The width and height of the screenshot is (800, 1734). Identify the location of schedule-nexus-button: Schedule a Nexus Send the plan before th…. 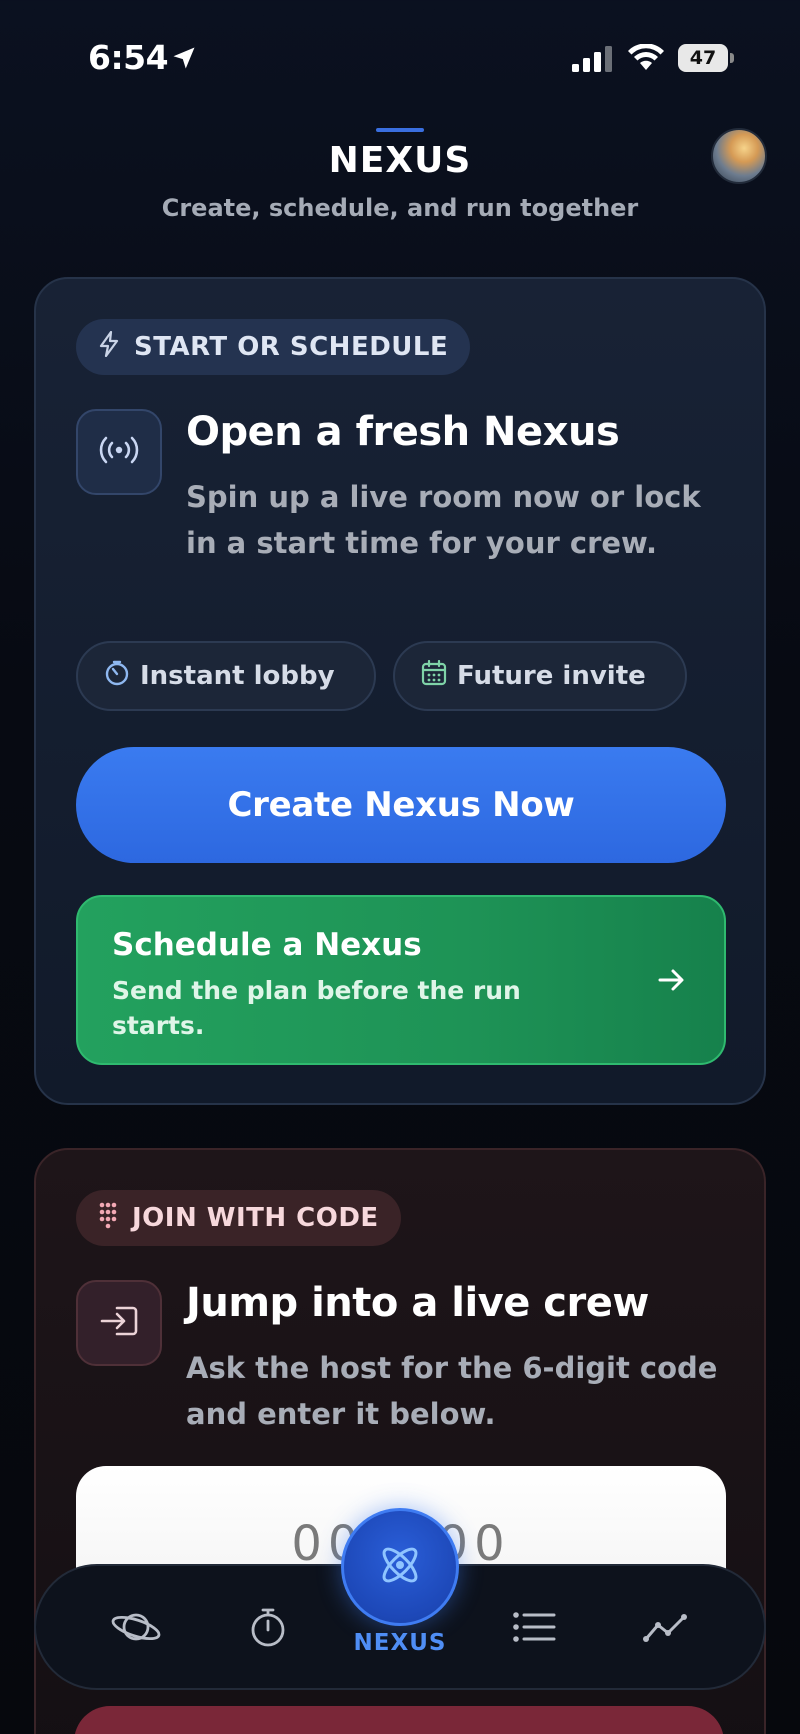
(401, 980).